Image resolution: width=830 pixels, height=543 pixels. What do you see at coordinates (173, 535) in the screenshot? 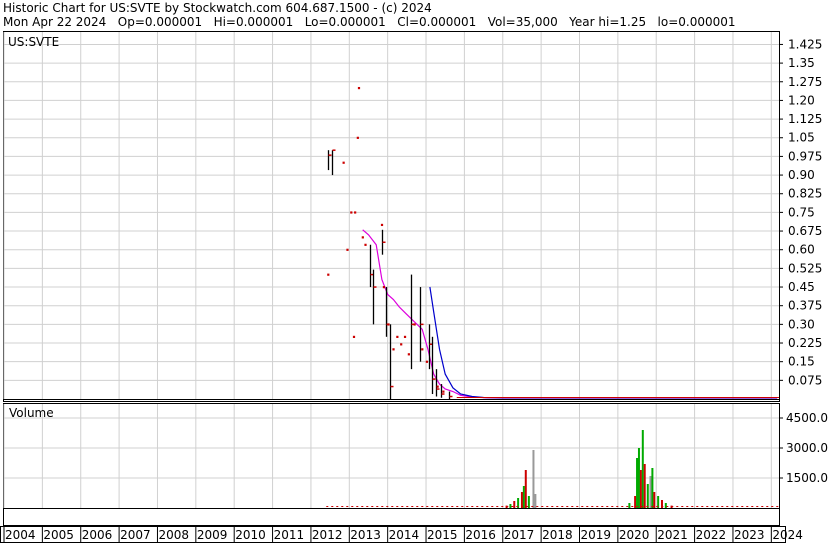
I see `x-tick-label: 2008` at bounding box center [173, 535].